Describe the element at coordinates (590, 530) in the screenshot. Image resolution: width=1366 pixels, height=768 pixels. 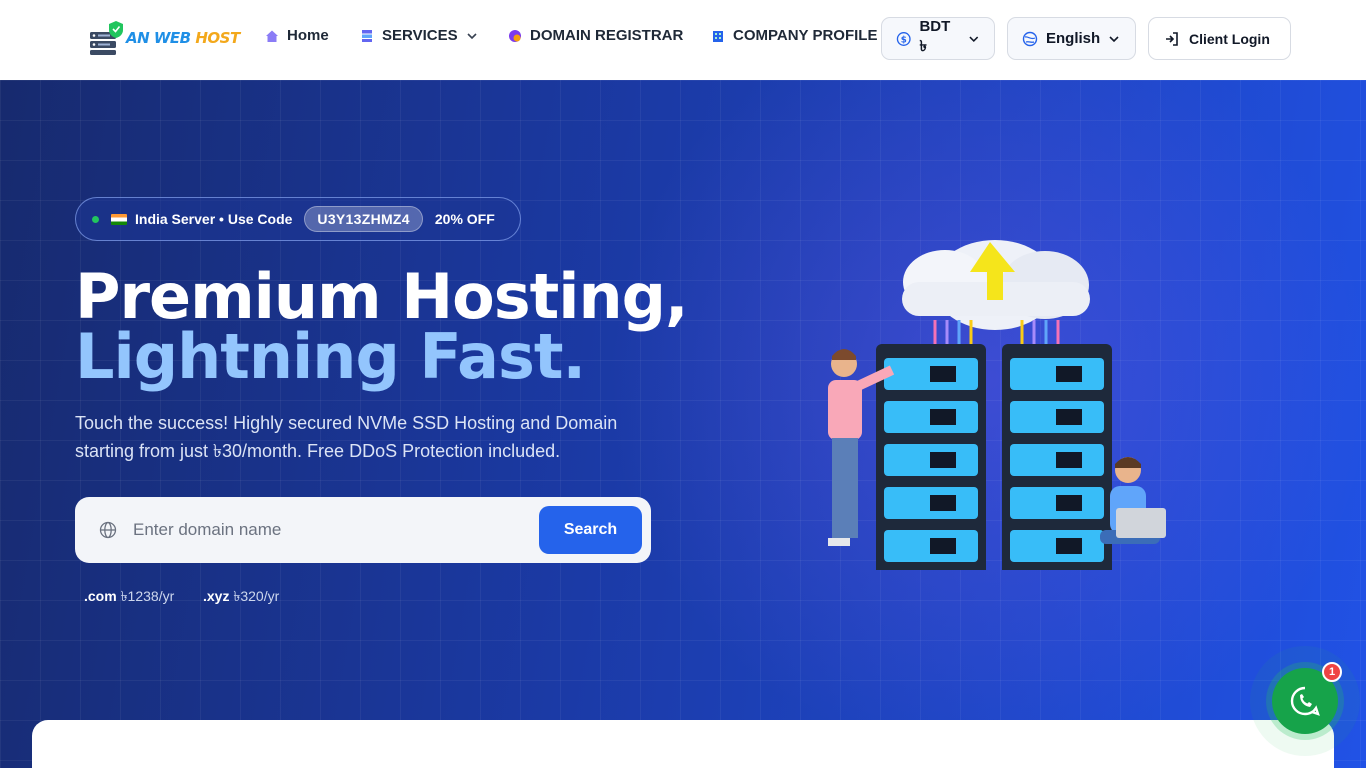
I see `search-button: Search` at that location.